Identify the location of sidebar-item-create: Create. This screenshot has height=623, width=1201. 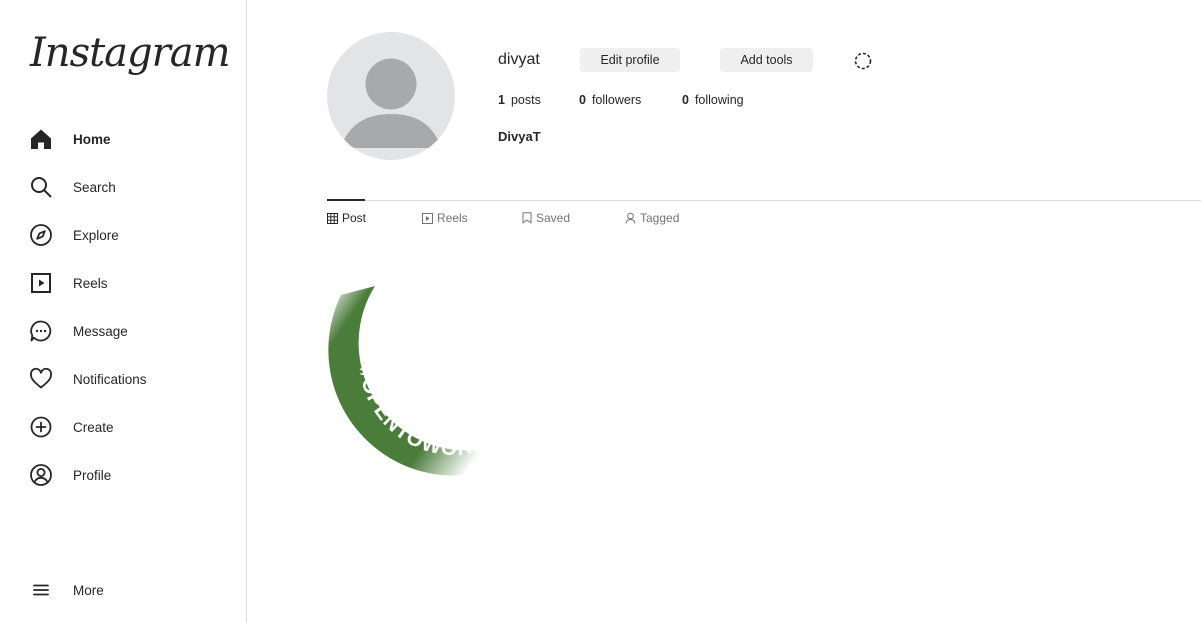
(128, 427).